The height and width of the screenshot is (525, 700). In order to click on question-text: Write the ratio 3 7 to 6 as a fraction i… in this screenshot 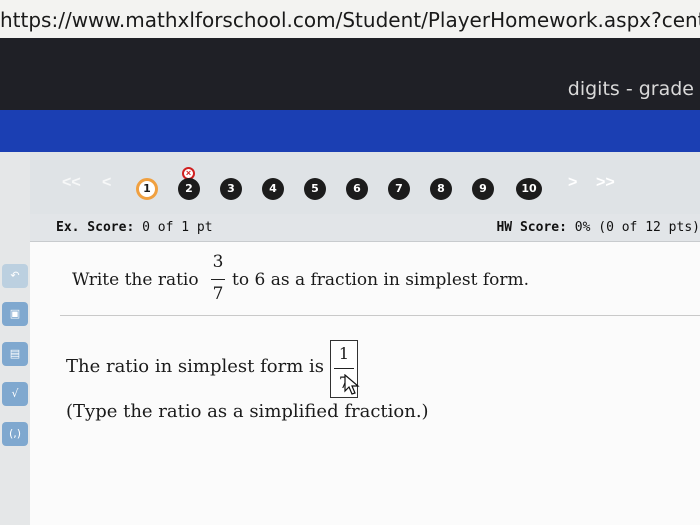, I will do `click(352, 282)`.